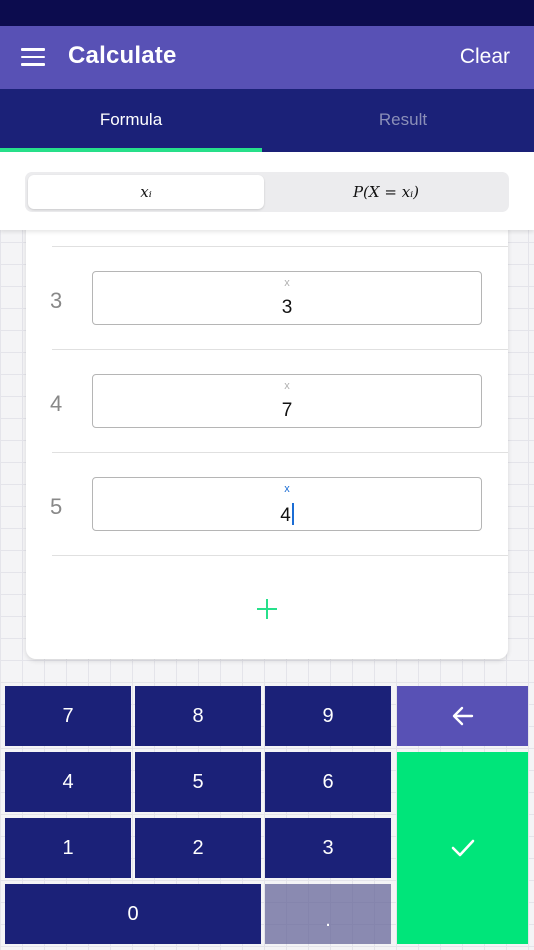 The image size is (534, 950). What do you see at coordinates (198, 782) in the screenshot?
I see `key-5: 5` at bounding box center [198, 782].